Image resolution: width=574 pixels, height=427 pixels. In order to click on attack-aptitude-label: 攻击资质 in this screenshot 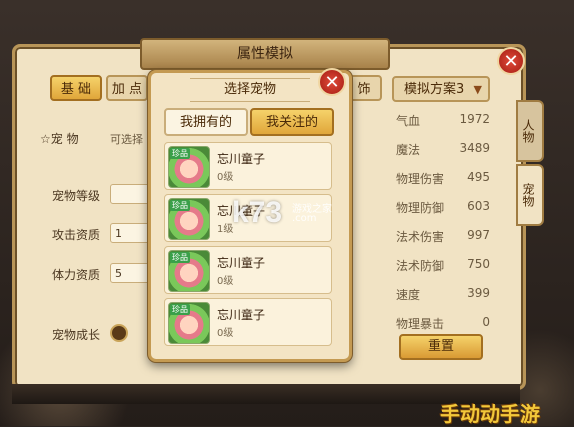, I will do `click(76, 235)`.